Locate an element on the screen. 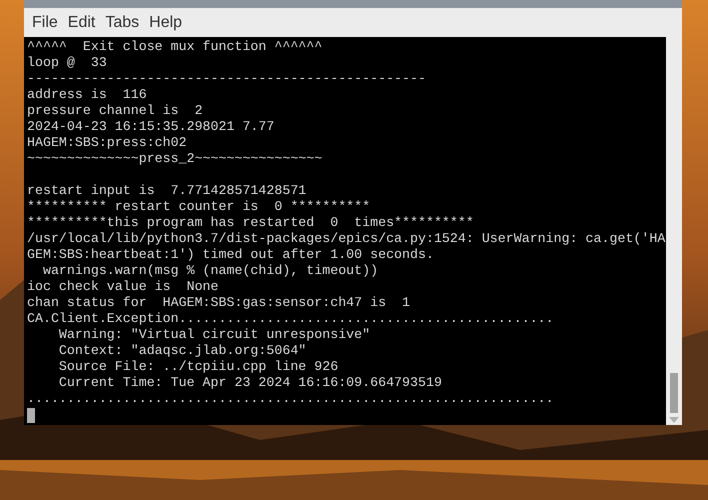 This screenshot has width=708, height=500. output-line: restart input is 7.771428571428571 is located at coordinates (166, 191).